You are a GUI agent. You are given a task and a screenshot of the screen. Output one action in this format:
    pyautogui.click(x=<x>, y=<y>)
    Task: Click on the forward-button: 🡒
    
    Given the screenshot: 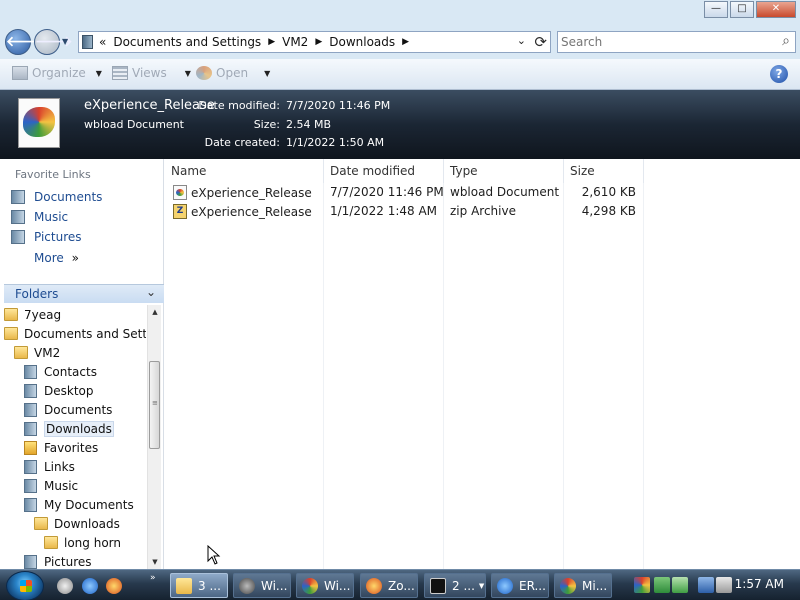 What is the action you would take?
    pyautogui.click(x=53, y=42)
    